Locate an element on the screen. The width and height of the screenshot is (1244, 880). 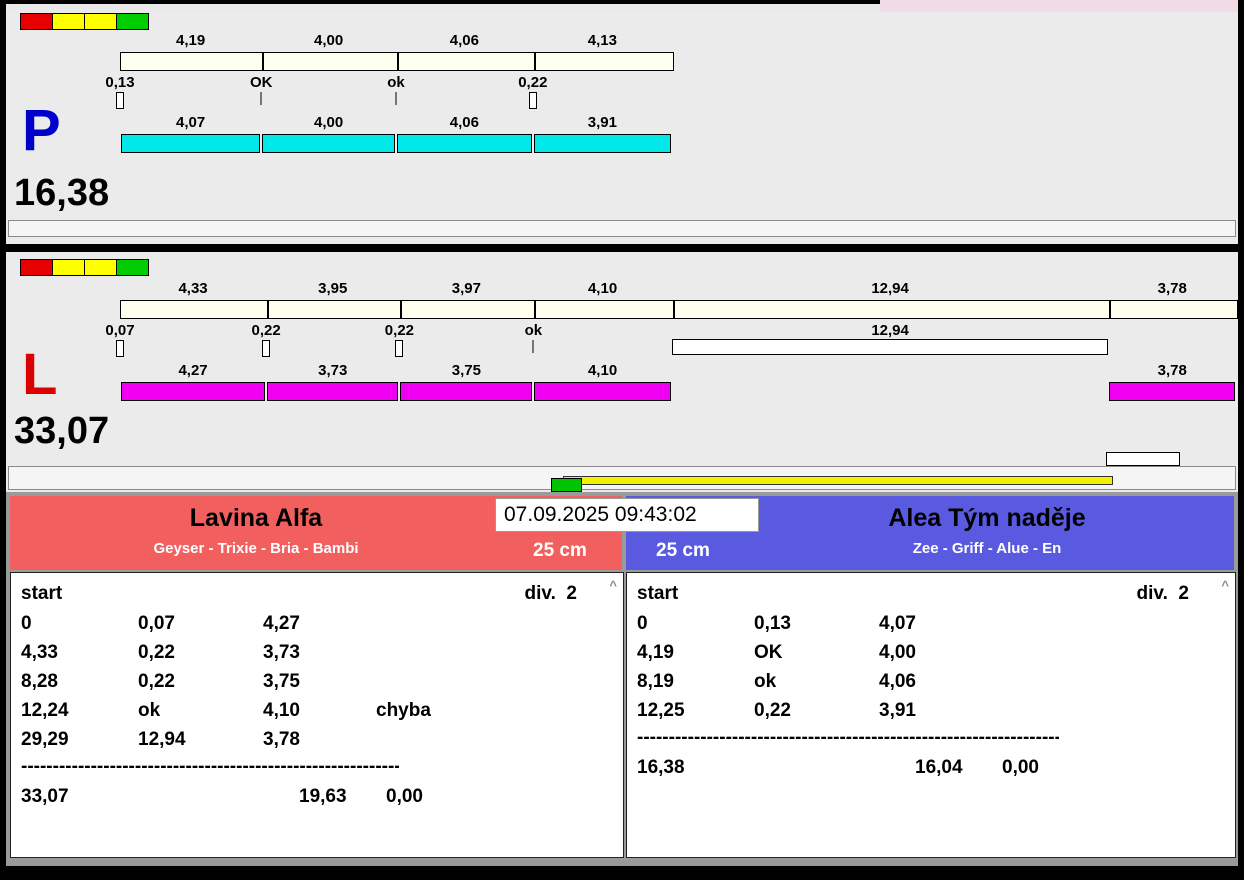
split-time-top: 4,33 is located at coordinates (193, 288).